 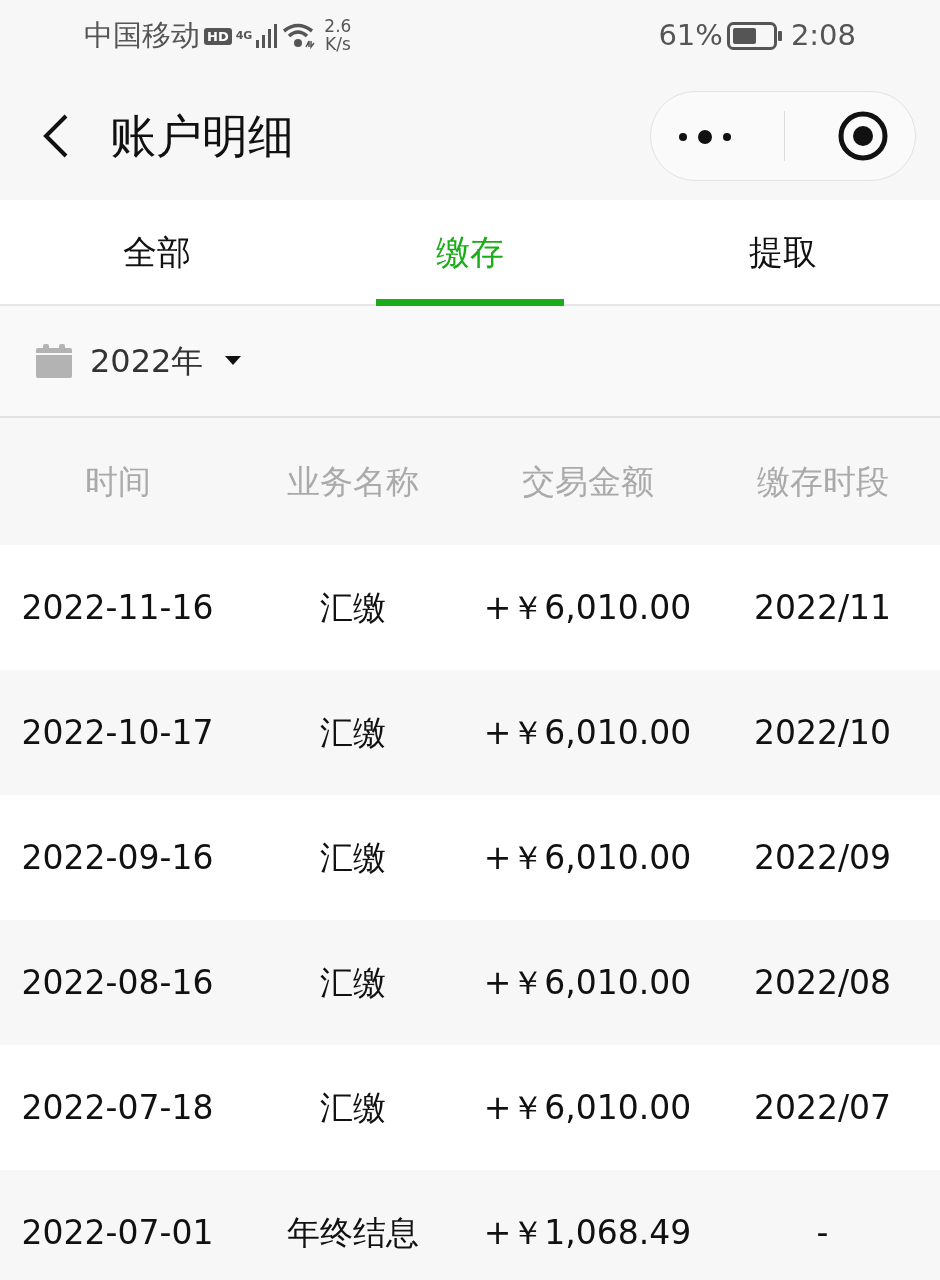 What do you see at coordinates (244, 36) in the screenshot?
I see `network-type: 4G` at bounding box center [244, 36].